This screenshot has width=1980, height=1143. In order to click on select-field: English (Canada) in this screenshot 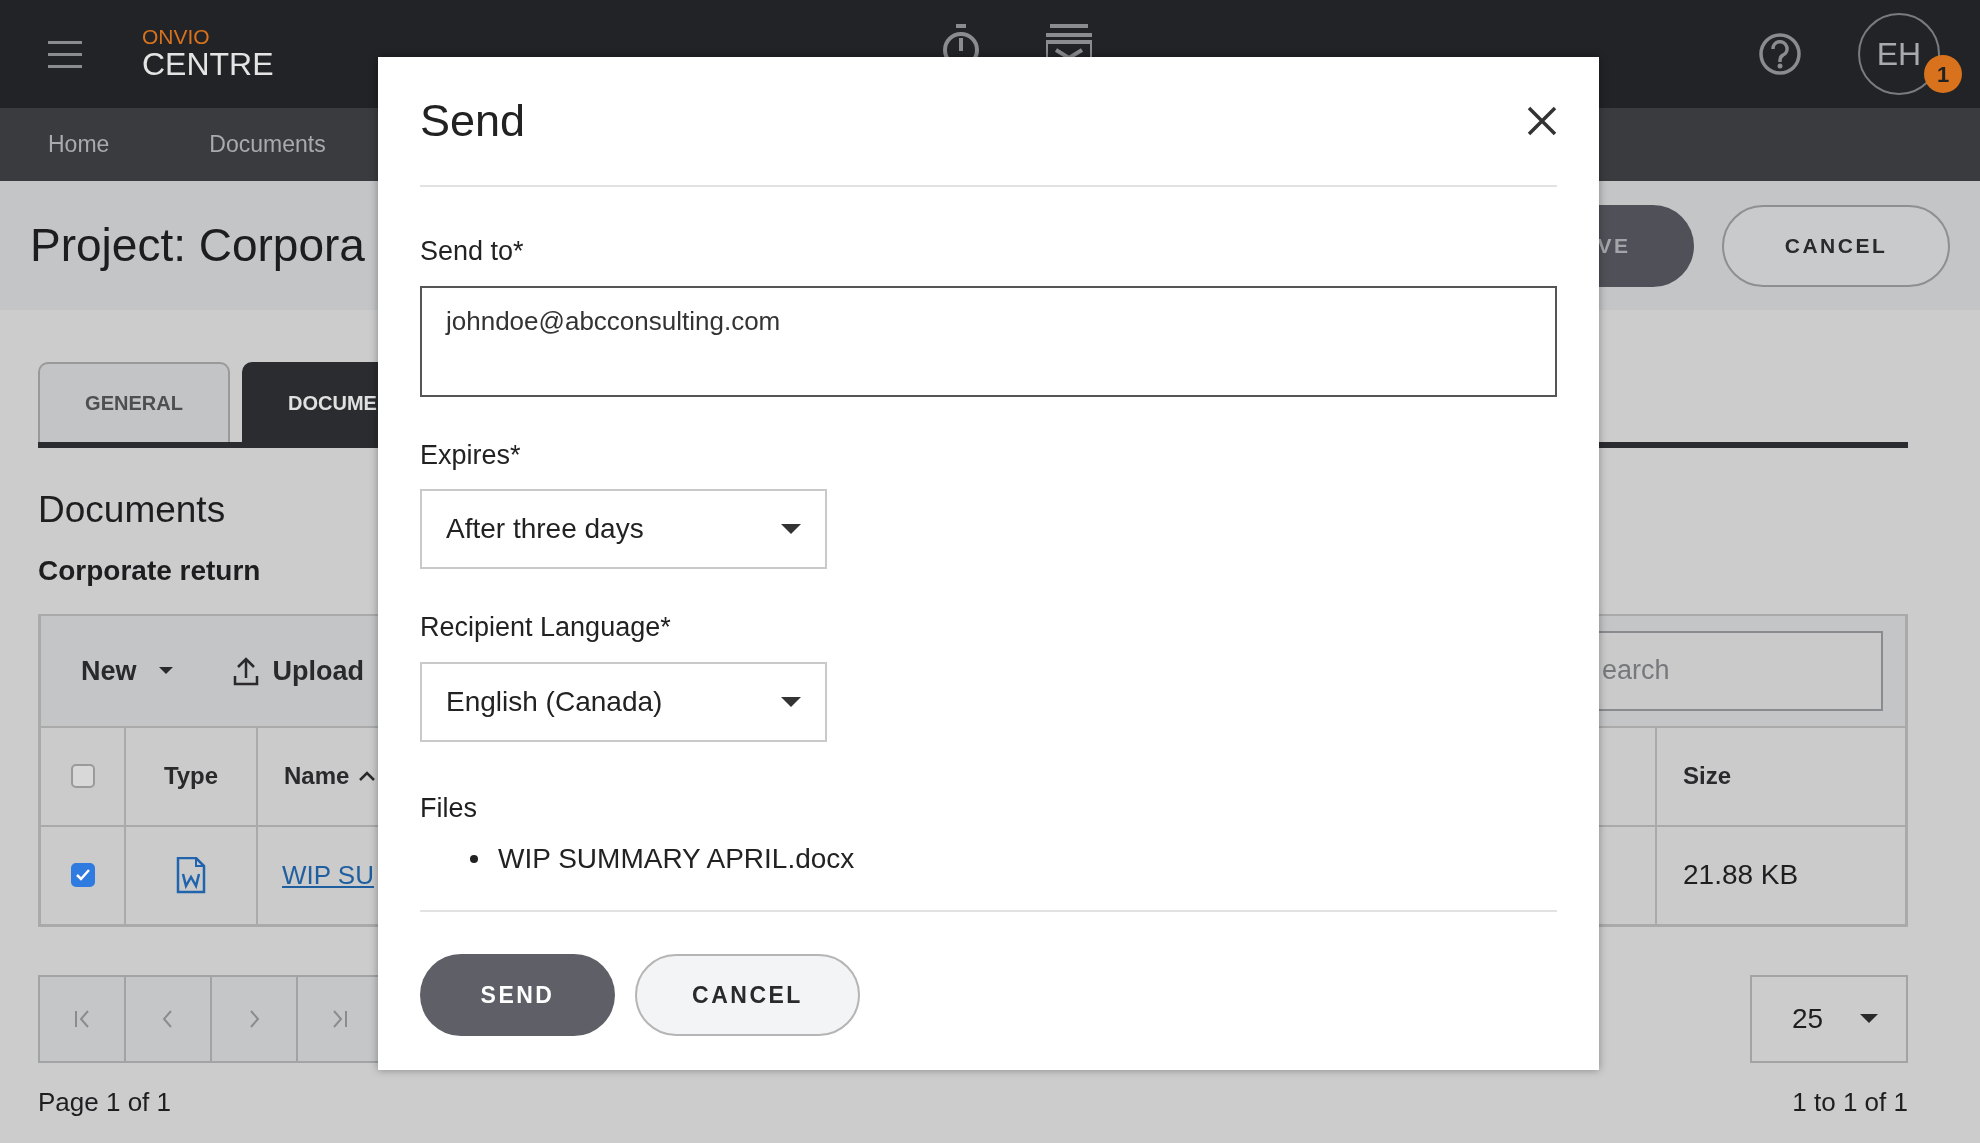, I will do `click(623, 701)`.